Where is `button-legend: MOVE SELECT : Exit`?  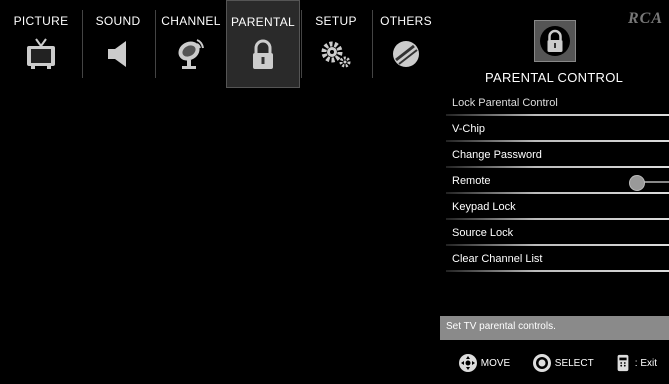 button-legend: MOVE SELECT : Exit is located at coordinates (563, 365).